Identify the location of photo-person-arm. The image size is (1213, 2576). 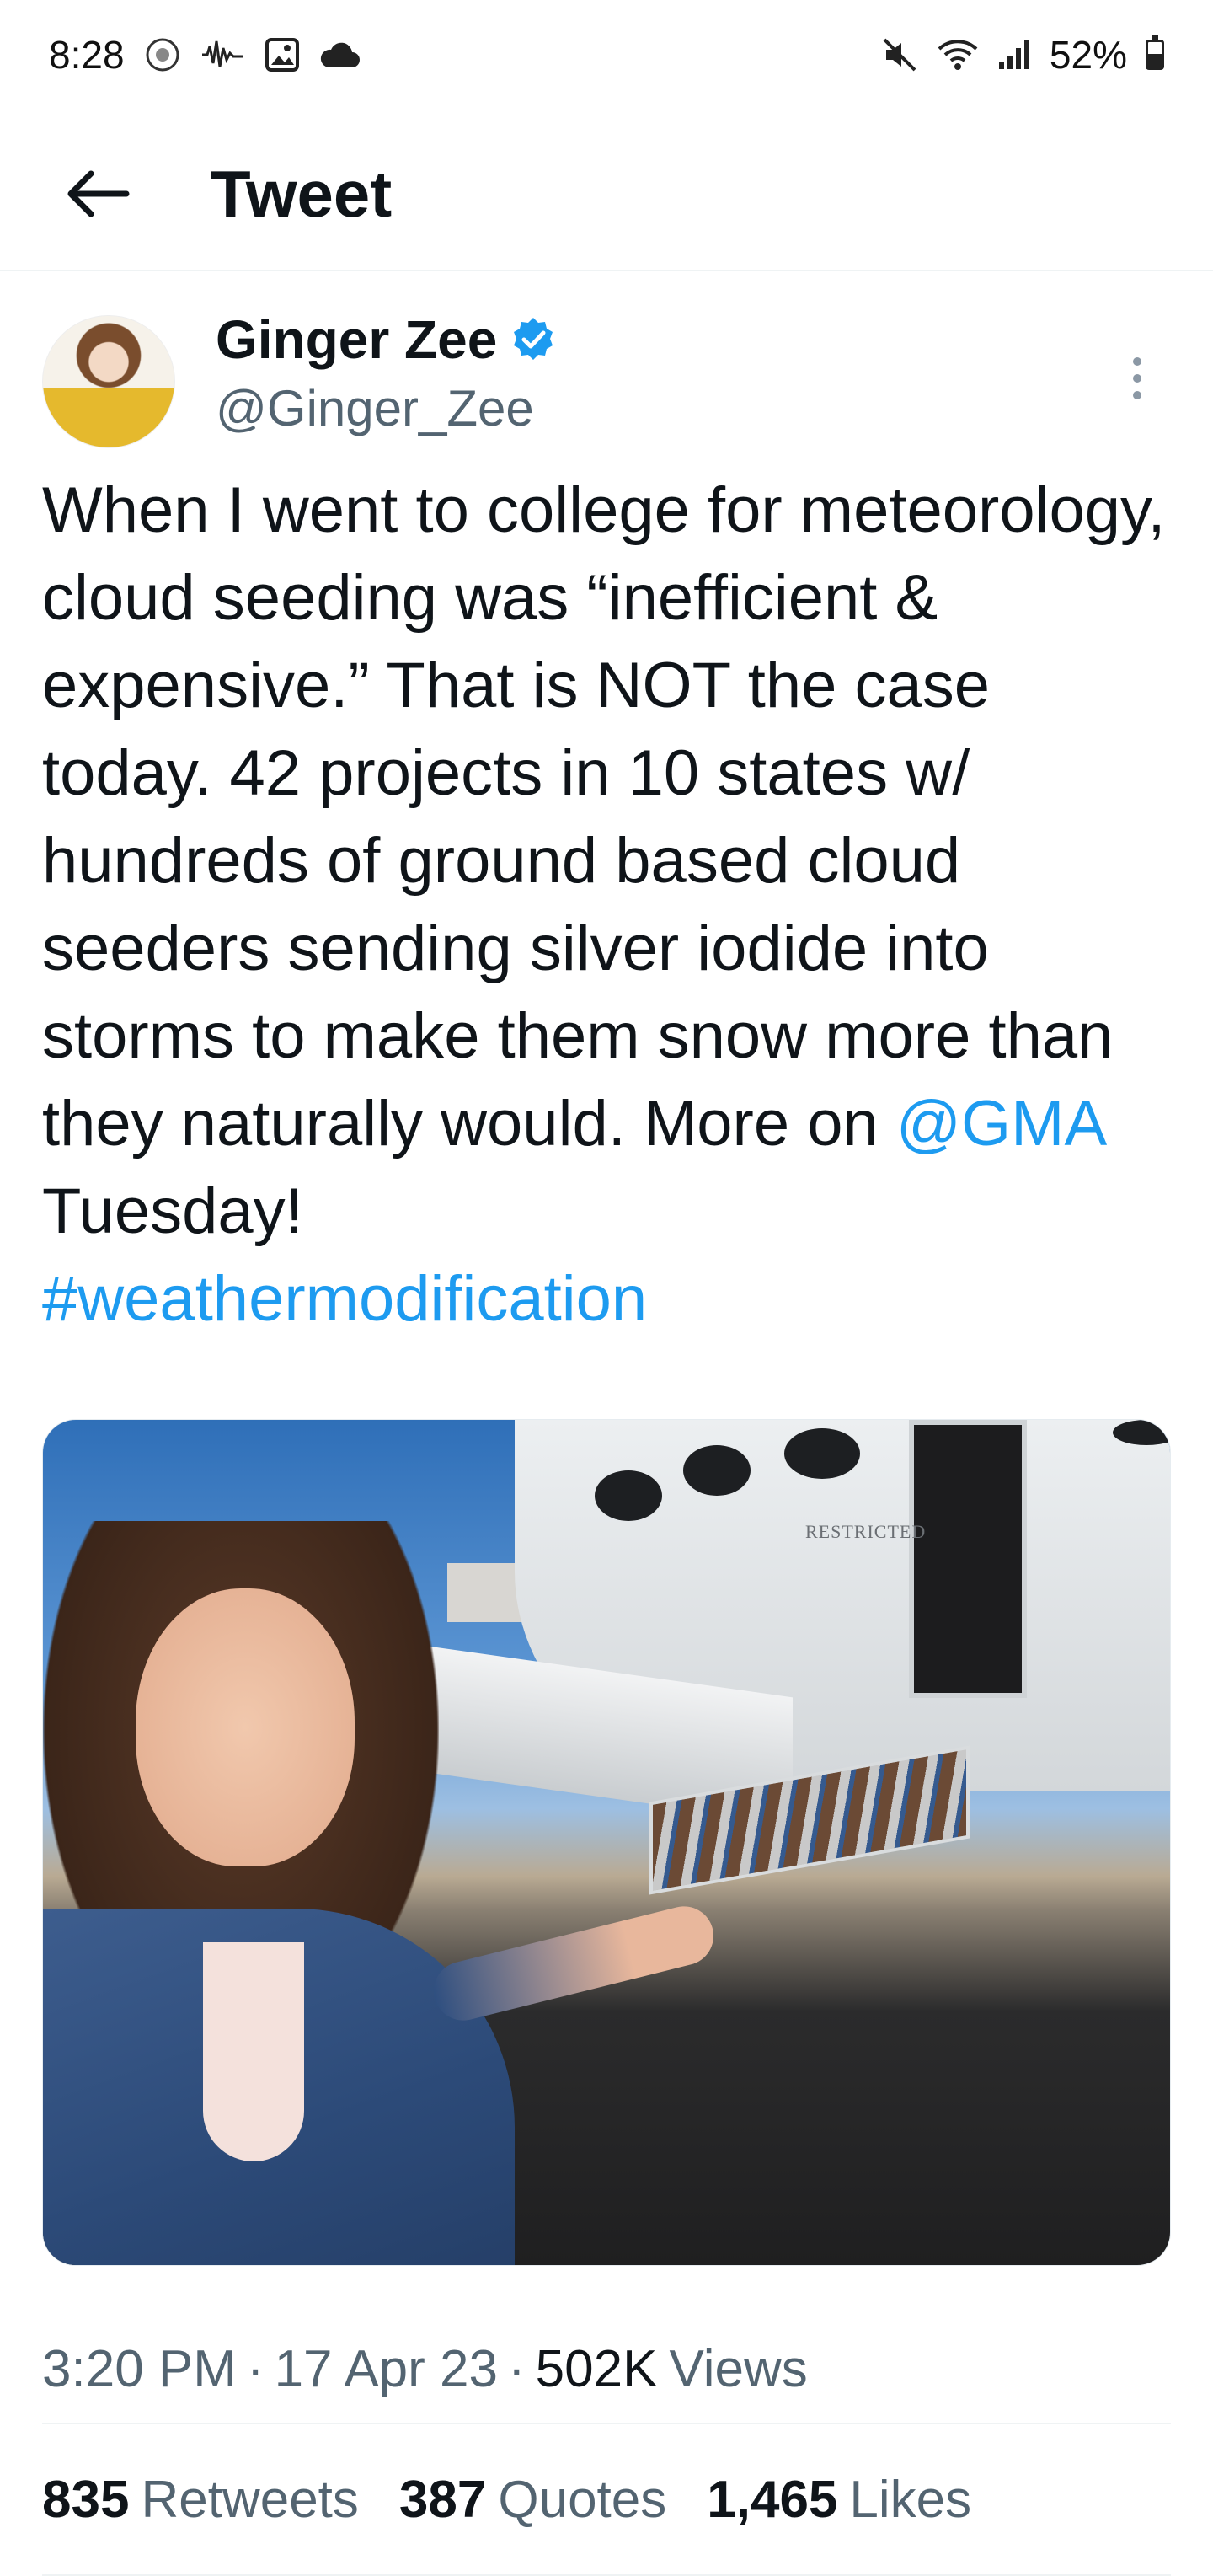
(573, 1963).